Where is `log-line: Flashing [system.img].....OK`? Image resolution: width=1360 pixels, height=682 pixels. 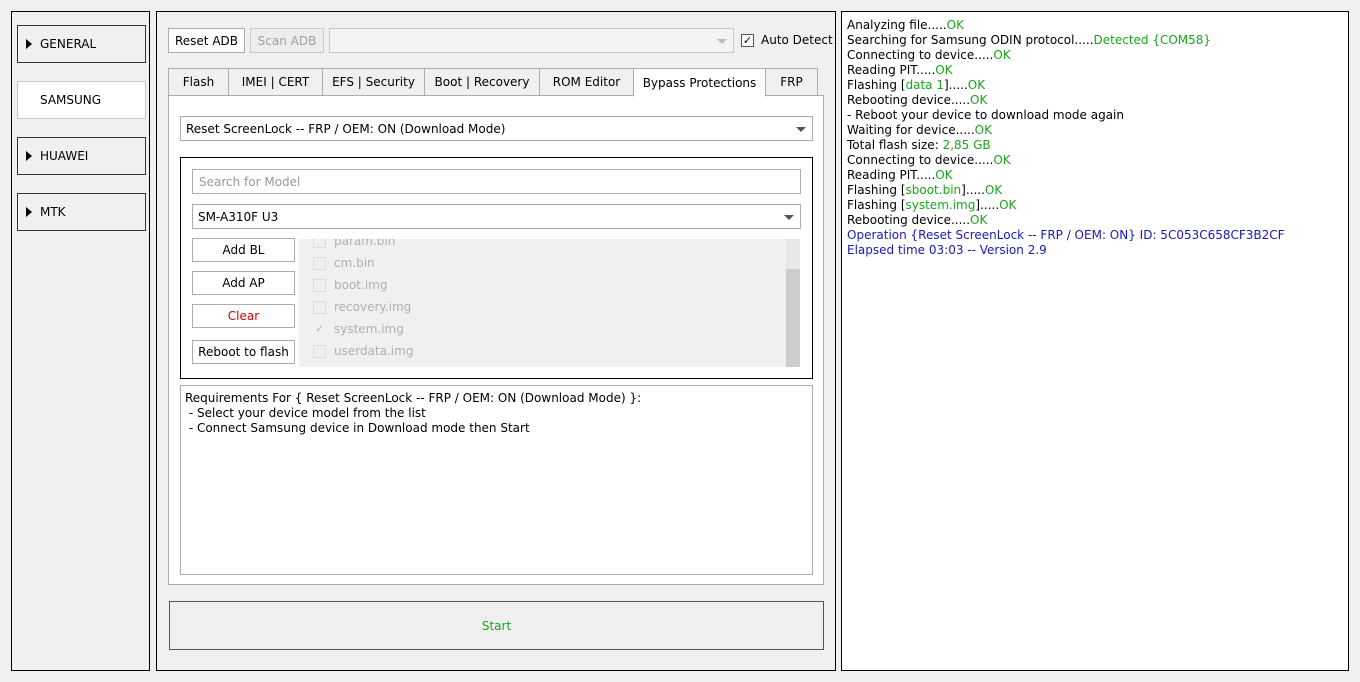 log-line: Flashing [system.img].....OK is located at coordinates (1095, 205).